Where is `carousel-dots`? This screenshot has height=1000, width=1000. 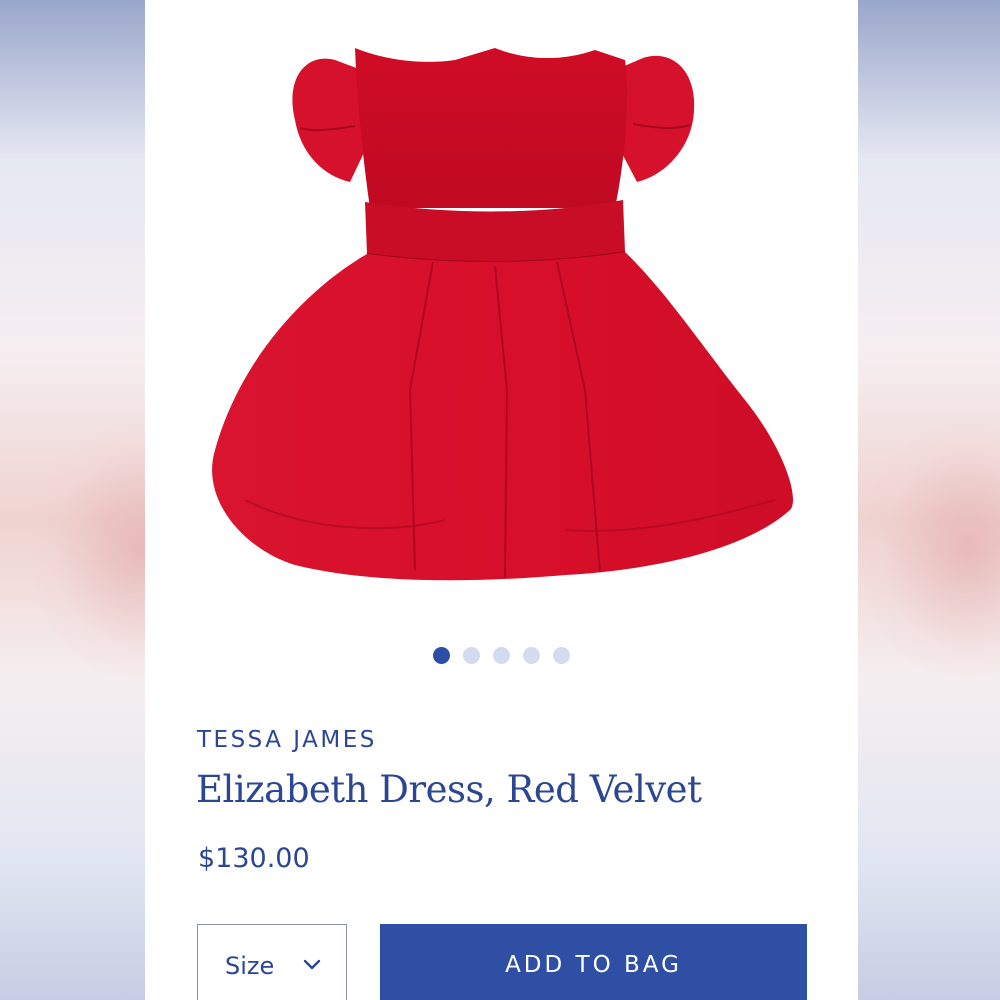
carousel-dots is located at coordinates (502, 655).